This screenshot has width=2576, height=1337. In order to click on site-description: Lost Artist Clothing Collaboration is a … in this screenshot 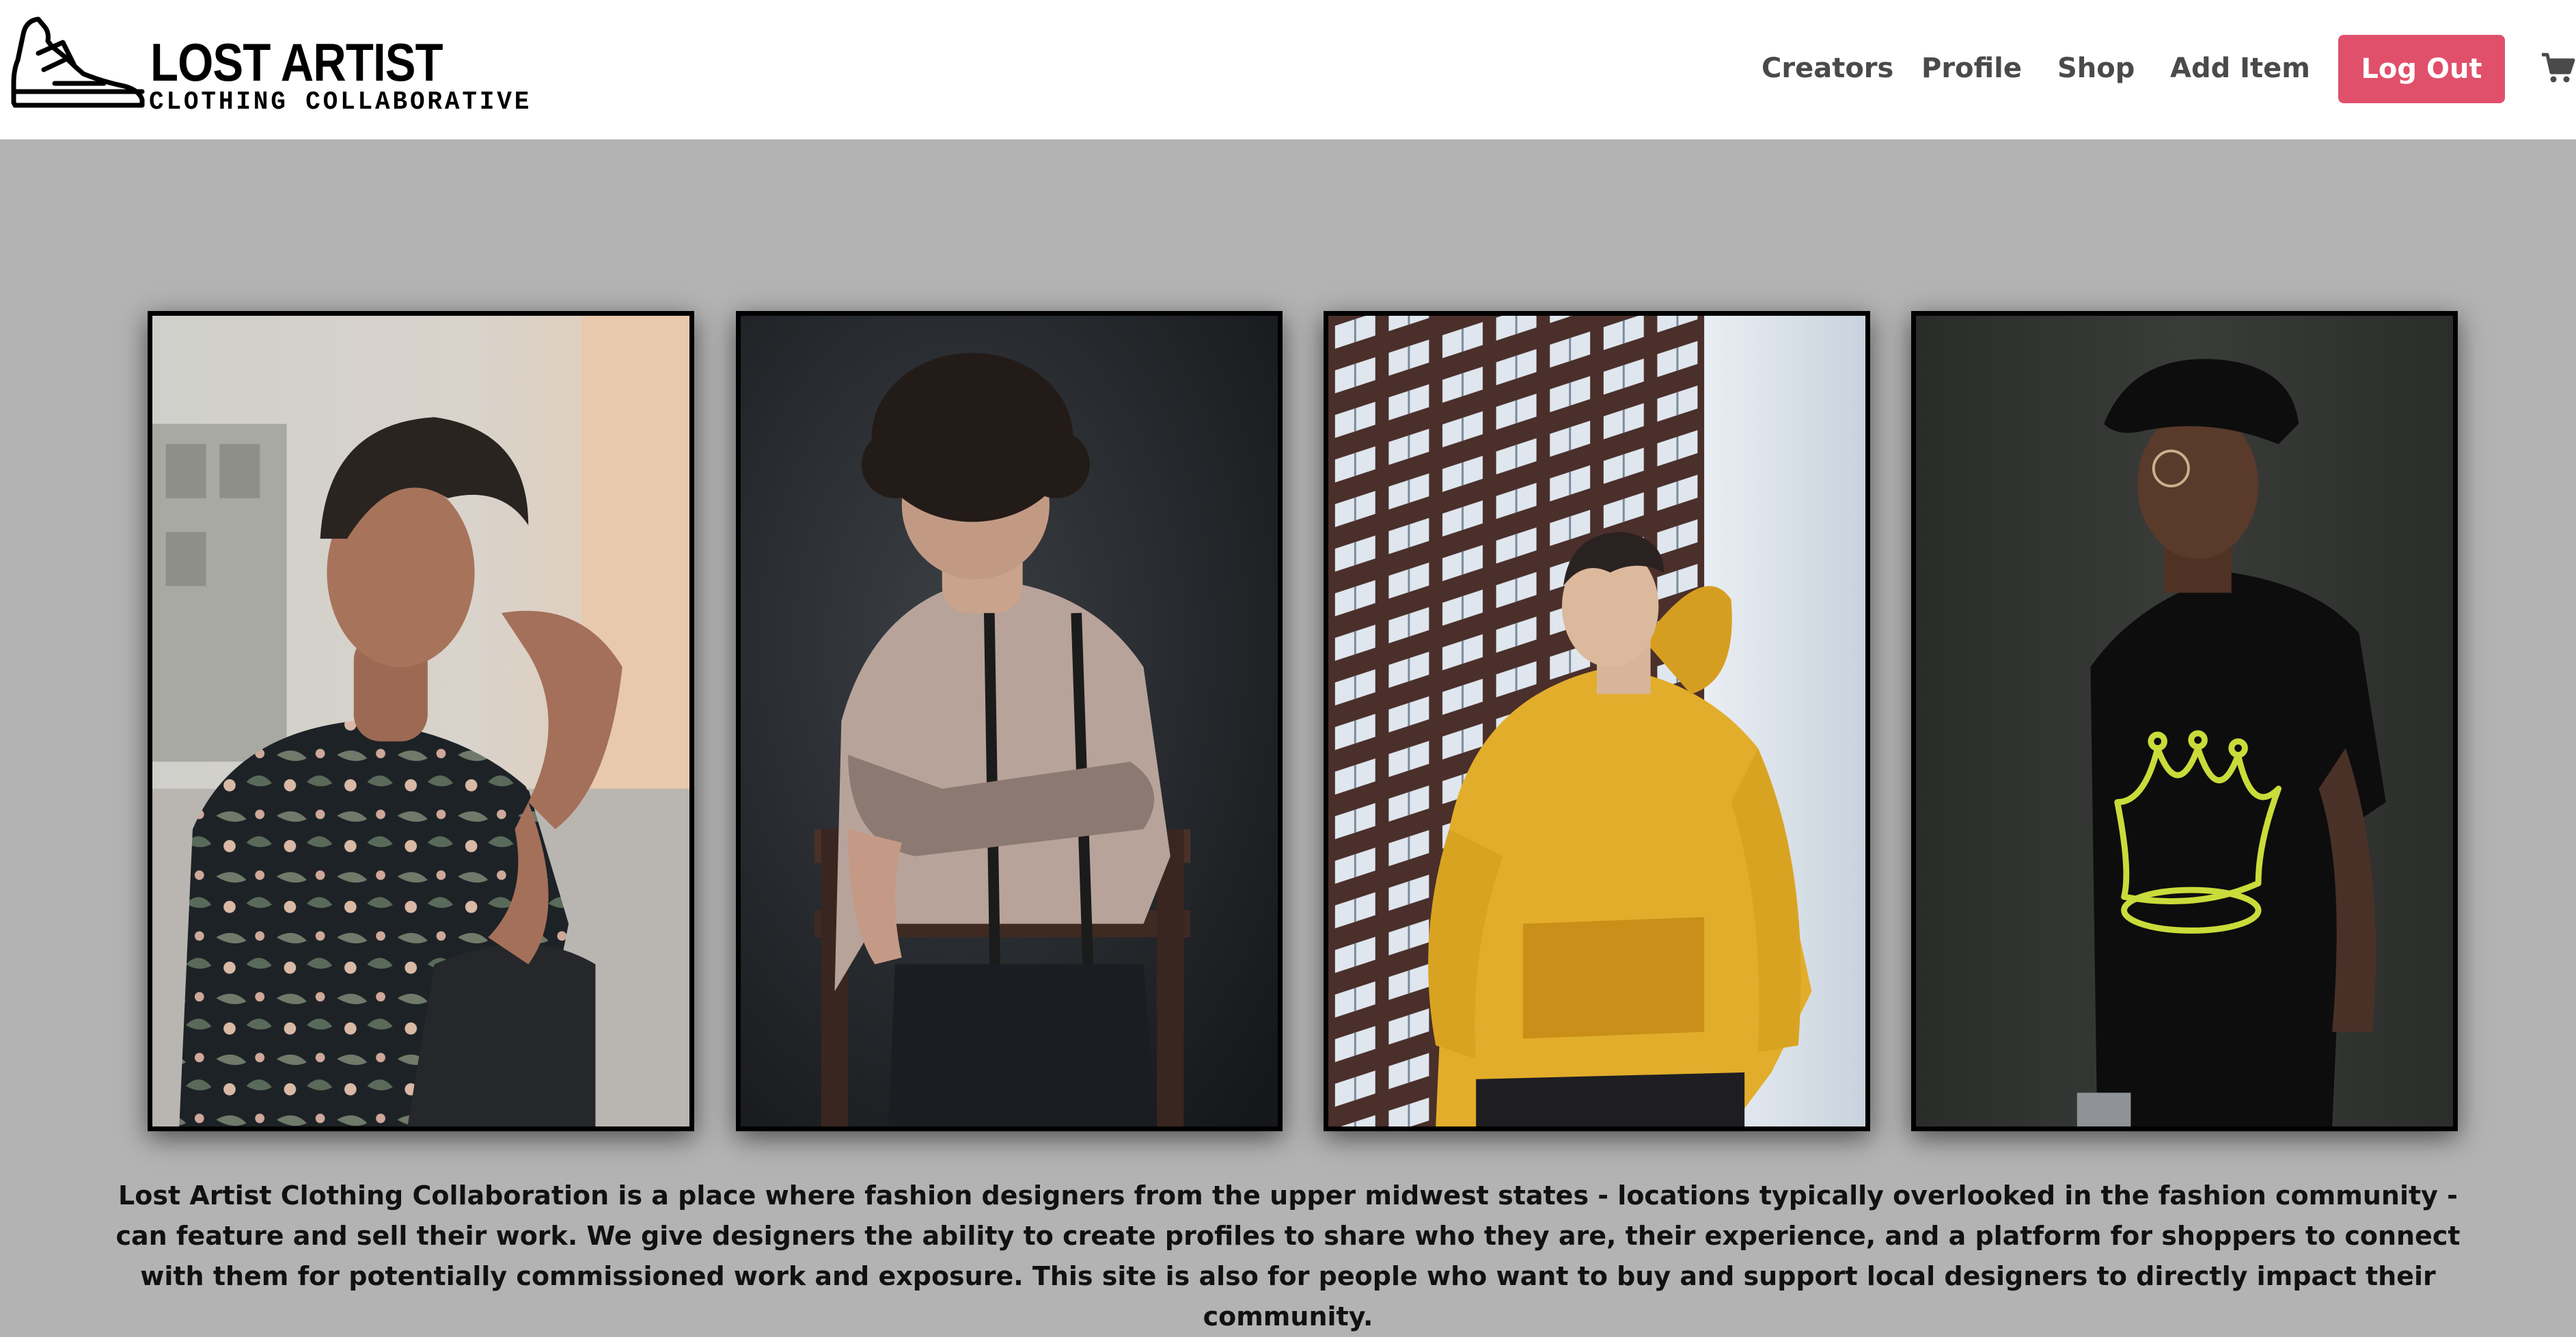, I will do `click(1288, 1256)`.